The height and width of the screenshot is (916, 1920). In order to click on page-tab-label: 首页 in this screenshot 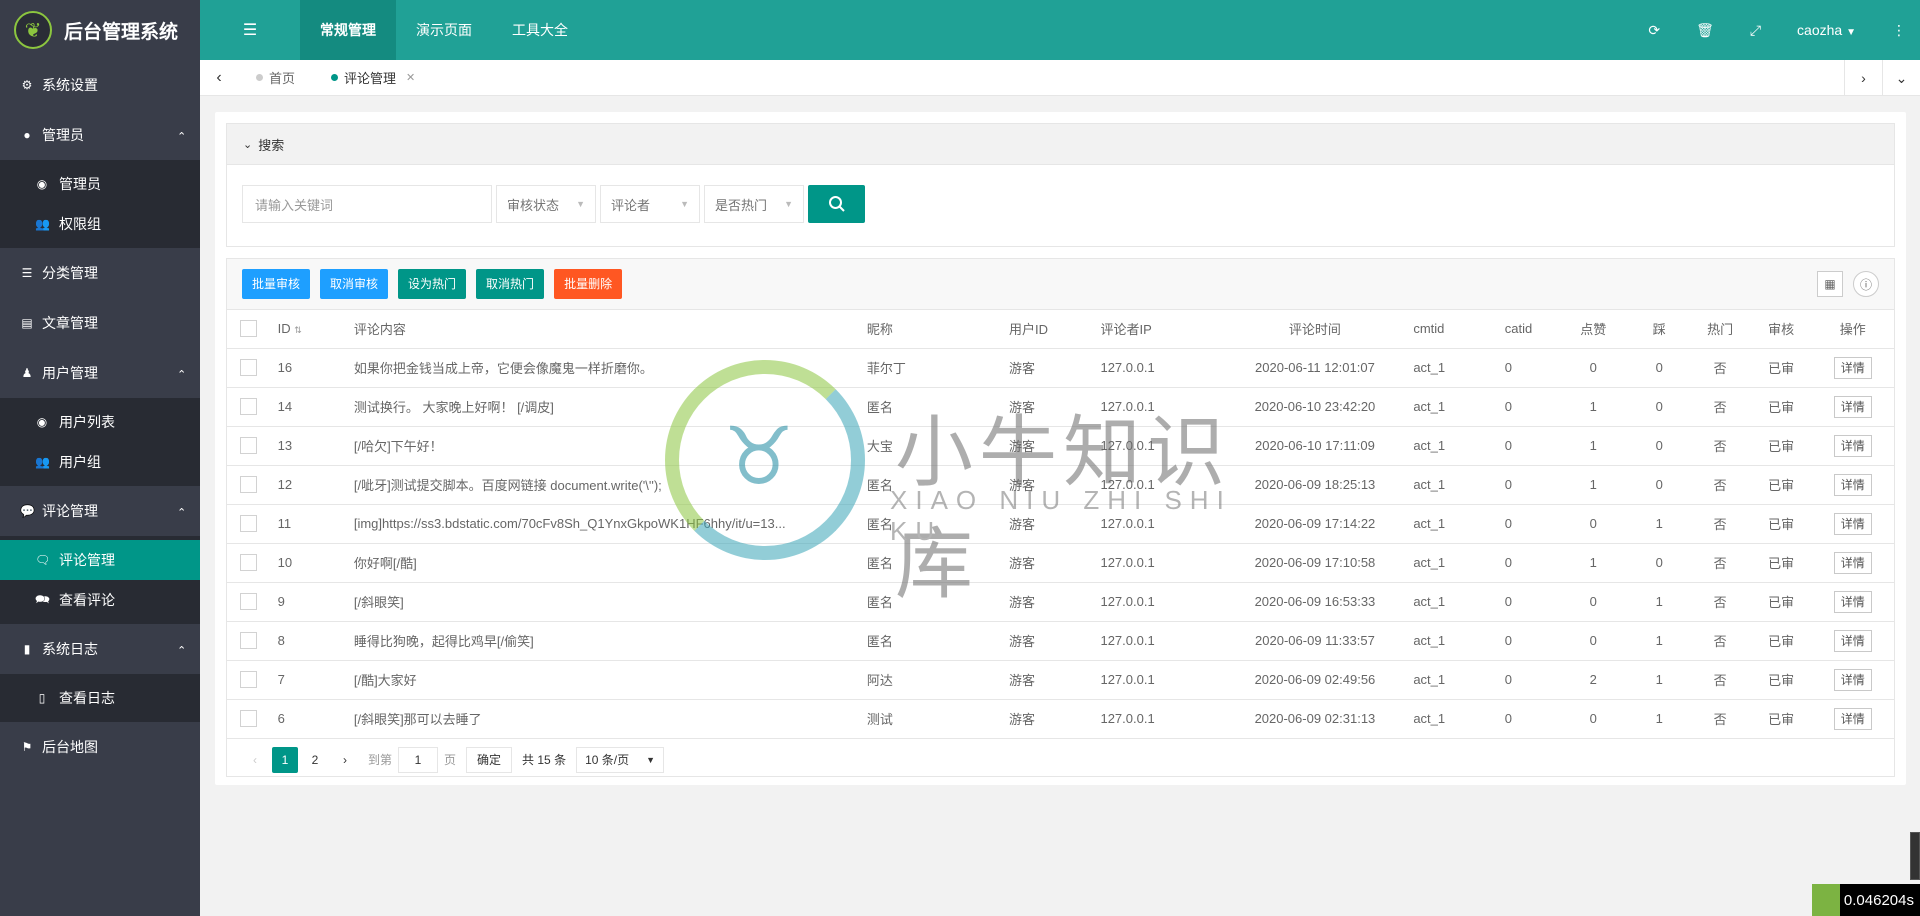, I will do `click(282, 78)`.